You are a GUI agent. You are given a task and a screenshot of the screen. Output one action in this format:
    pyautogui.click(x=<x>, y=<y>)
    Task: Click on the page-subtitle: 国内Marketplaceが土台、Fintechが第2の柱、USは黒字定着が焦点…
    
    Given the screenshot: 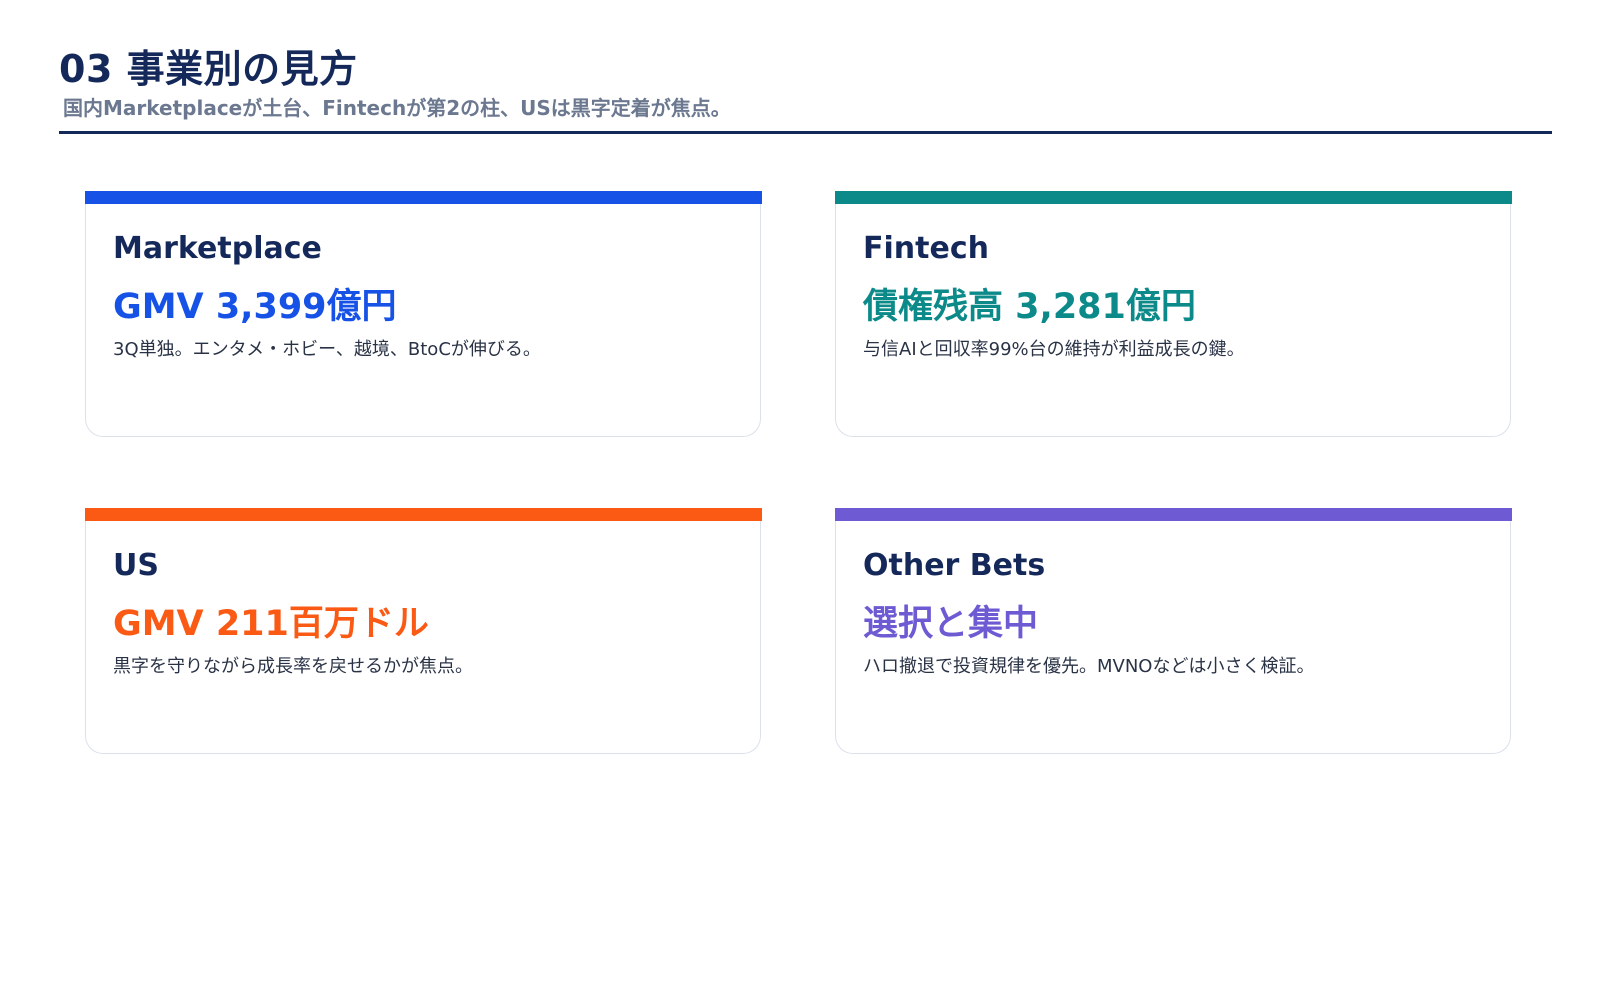 What is the action you would take?
    pyautogui.click(x=397, y=108)
    